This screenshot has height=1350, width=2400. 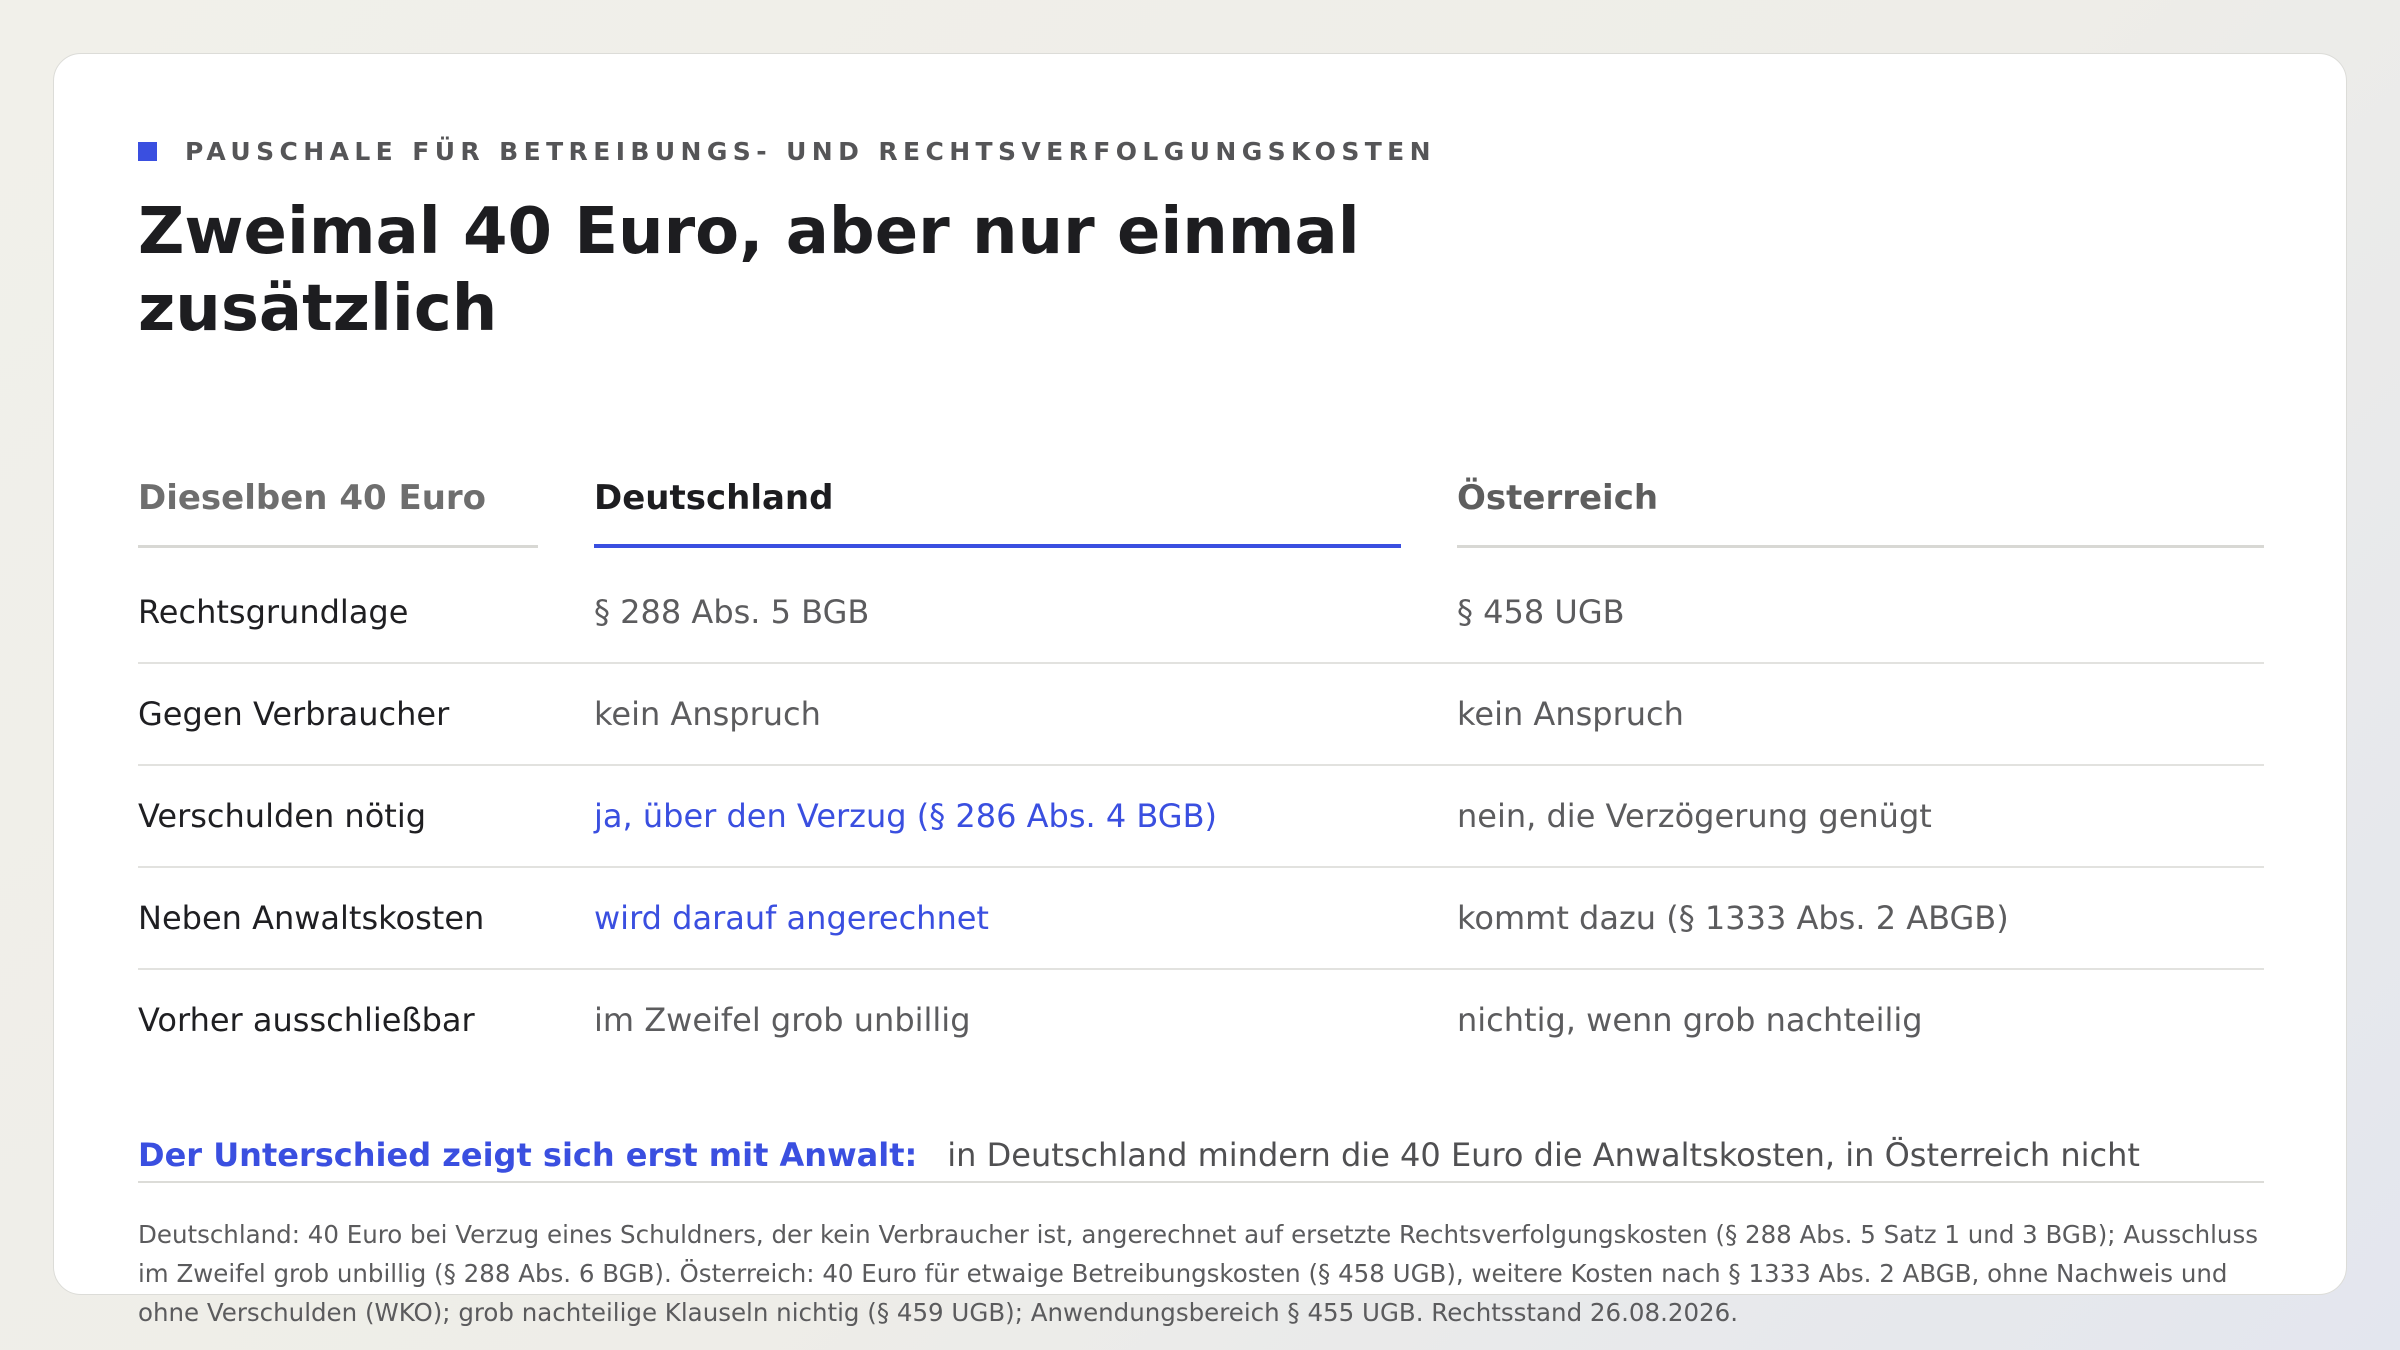 I want to click on cell-oesterreich: kommt dazu (§ 1333 Abs. 2 ABGB), so click(x=1733, y=918).